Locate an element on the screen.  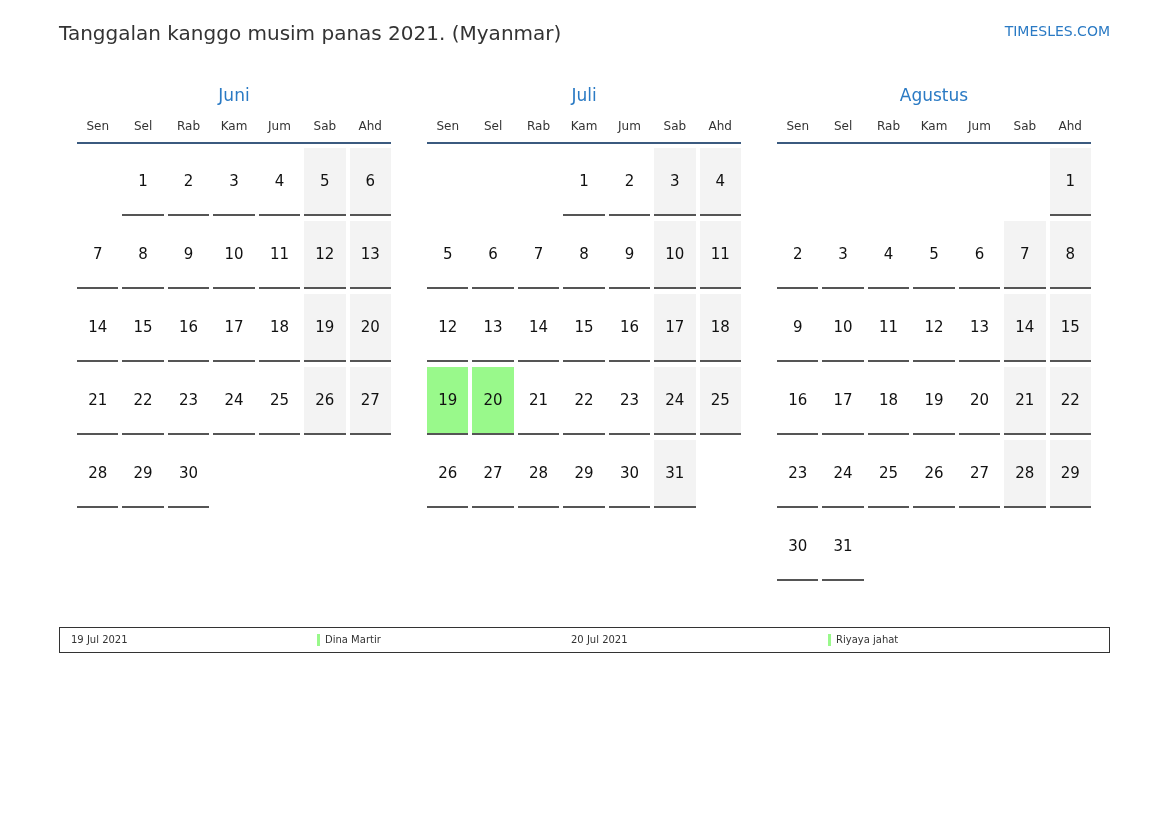
holiday-name: Riyaya jahat is located at coordinates (867, 640).